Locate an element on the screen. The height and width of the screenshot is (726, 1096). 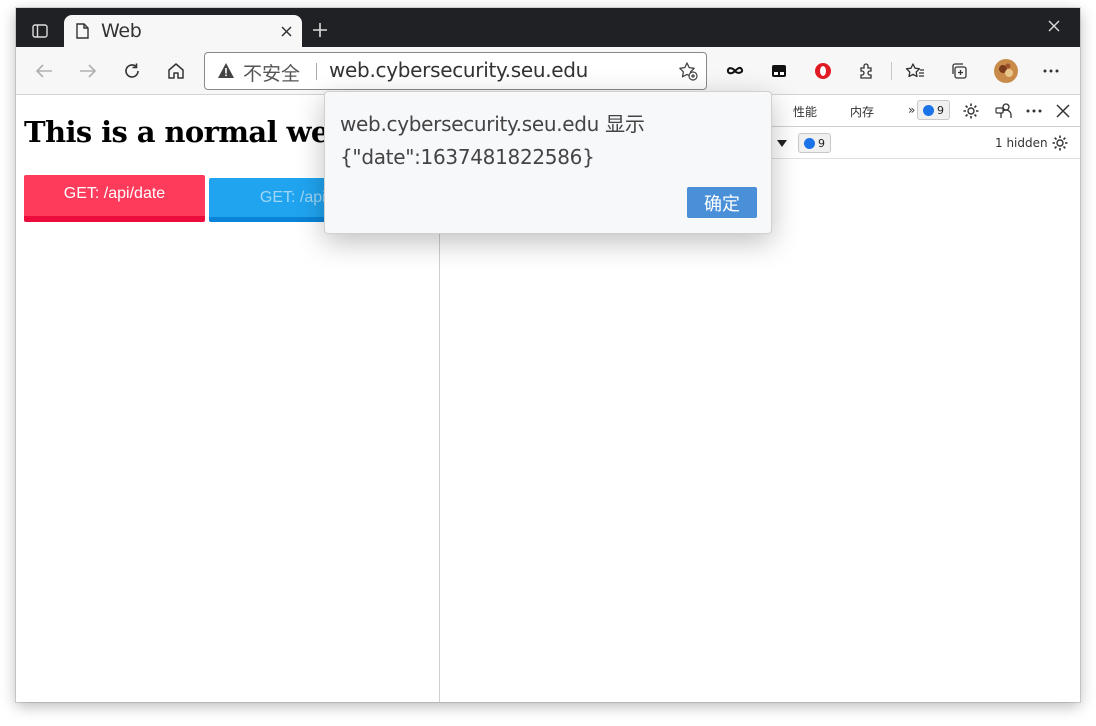
browser-tab: Web is located at coordinates (183, 31).